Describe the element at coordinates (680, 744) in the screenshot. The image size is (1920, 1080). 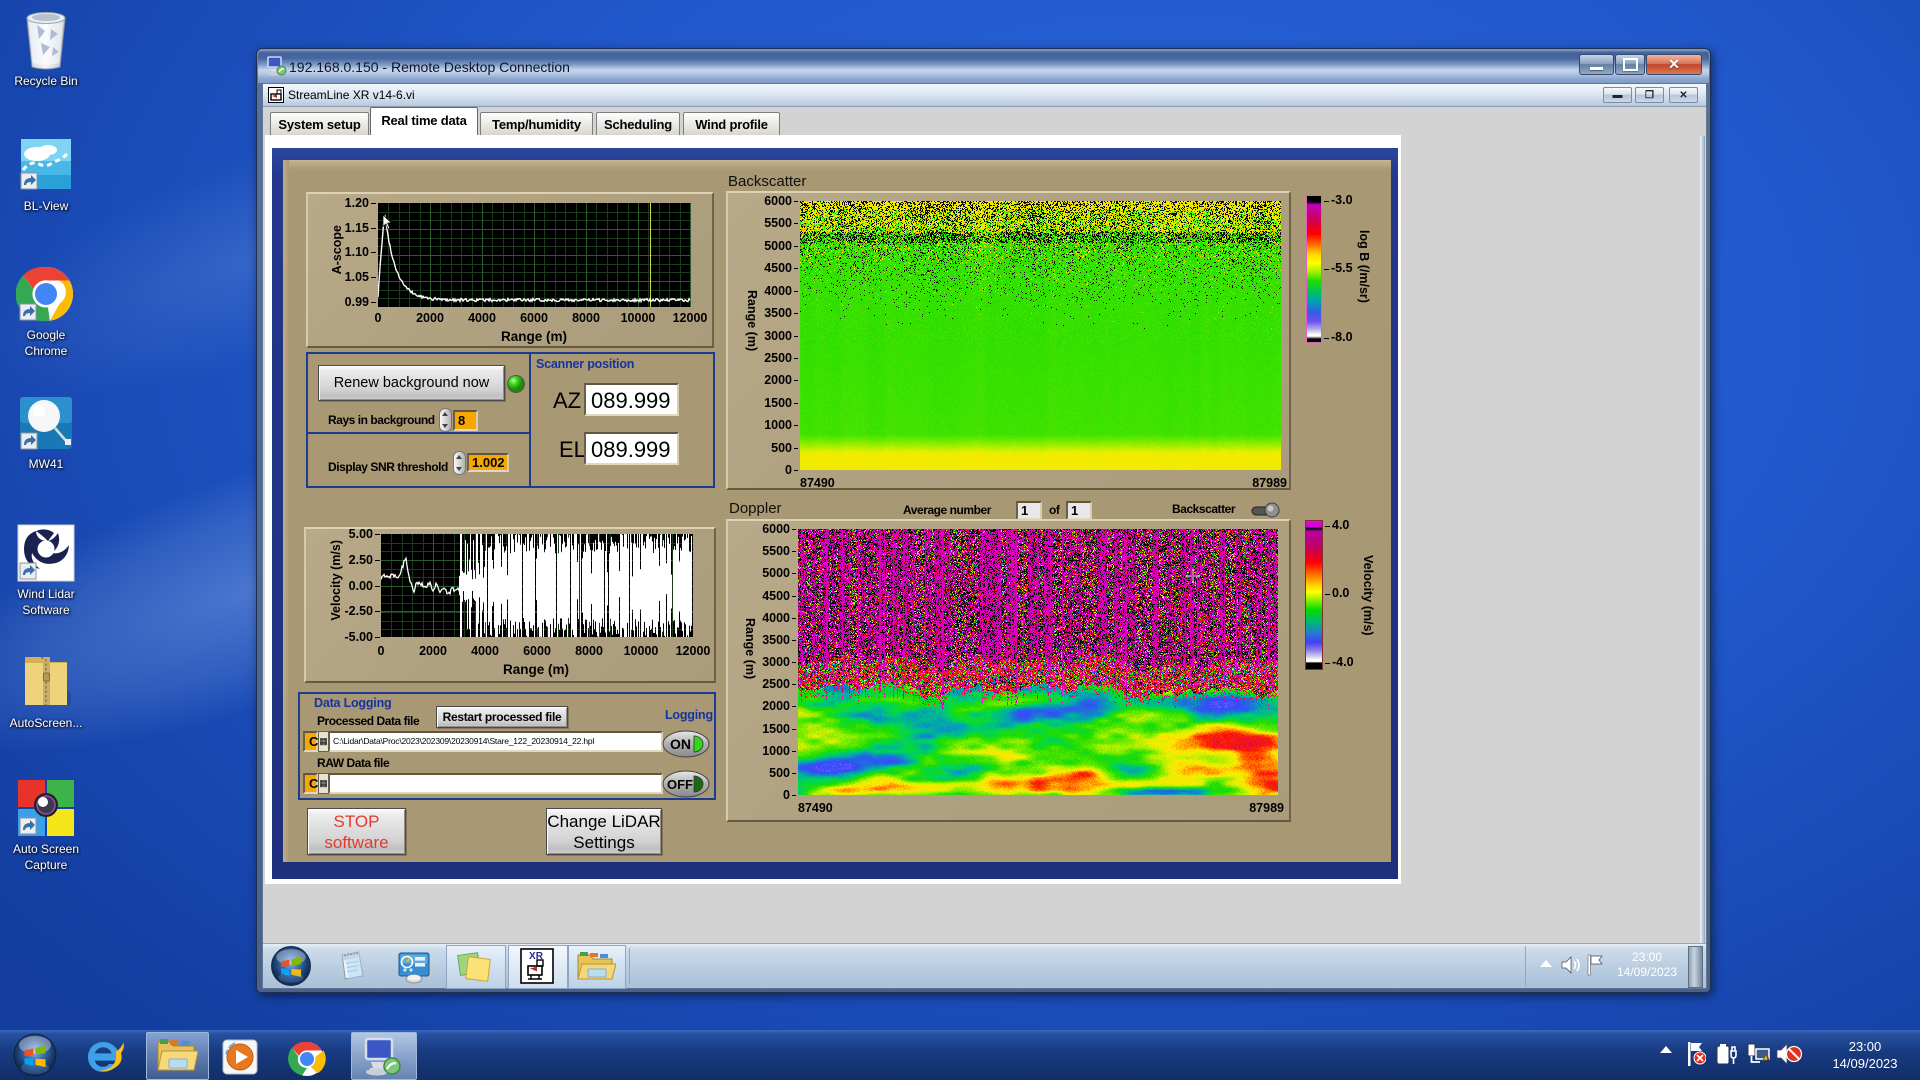
I see `svg-text: ON` at that location.